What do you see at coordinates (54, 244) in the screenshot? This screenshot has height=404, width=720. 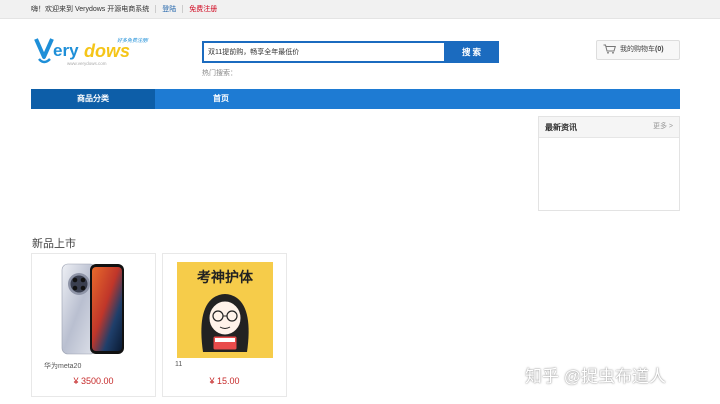 I see `new-products-title: 新品上市` at bounding box center [54, 244].